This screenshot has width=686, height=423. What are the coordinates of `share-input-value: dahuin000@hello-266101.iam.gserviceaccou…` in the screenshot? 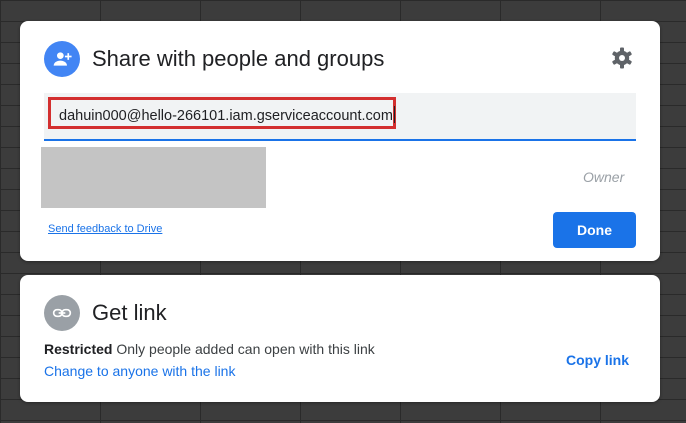 It's located at (227, 115).